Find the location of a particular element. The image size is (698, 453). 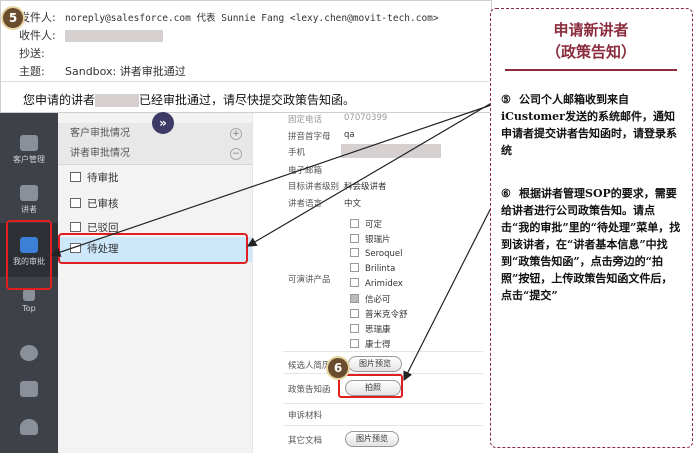

arrow-to-to-process is located at coordinates (373, 172).